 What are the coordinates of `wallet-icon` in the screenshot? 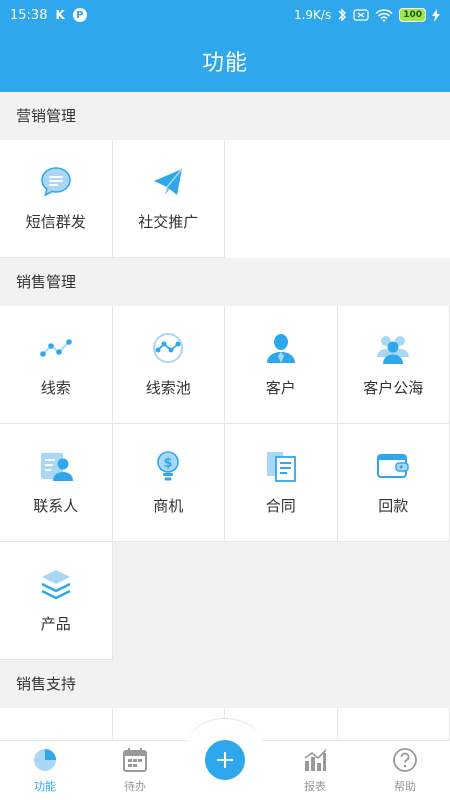 It's located at (393, 466).